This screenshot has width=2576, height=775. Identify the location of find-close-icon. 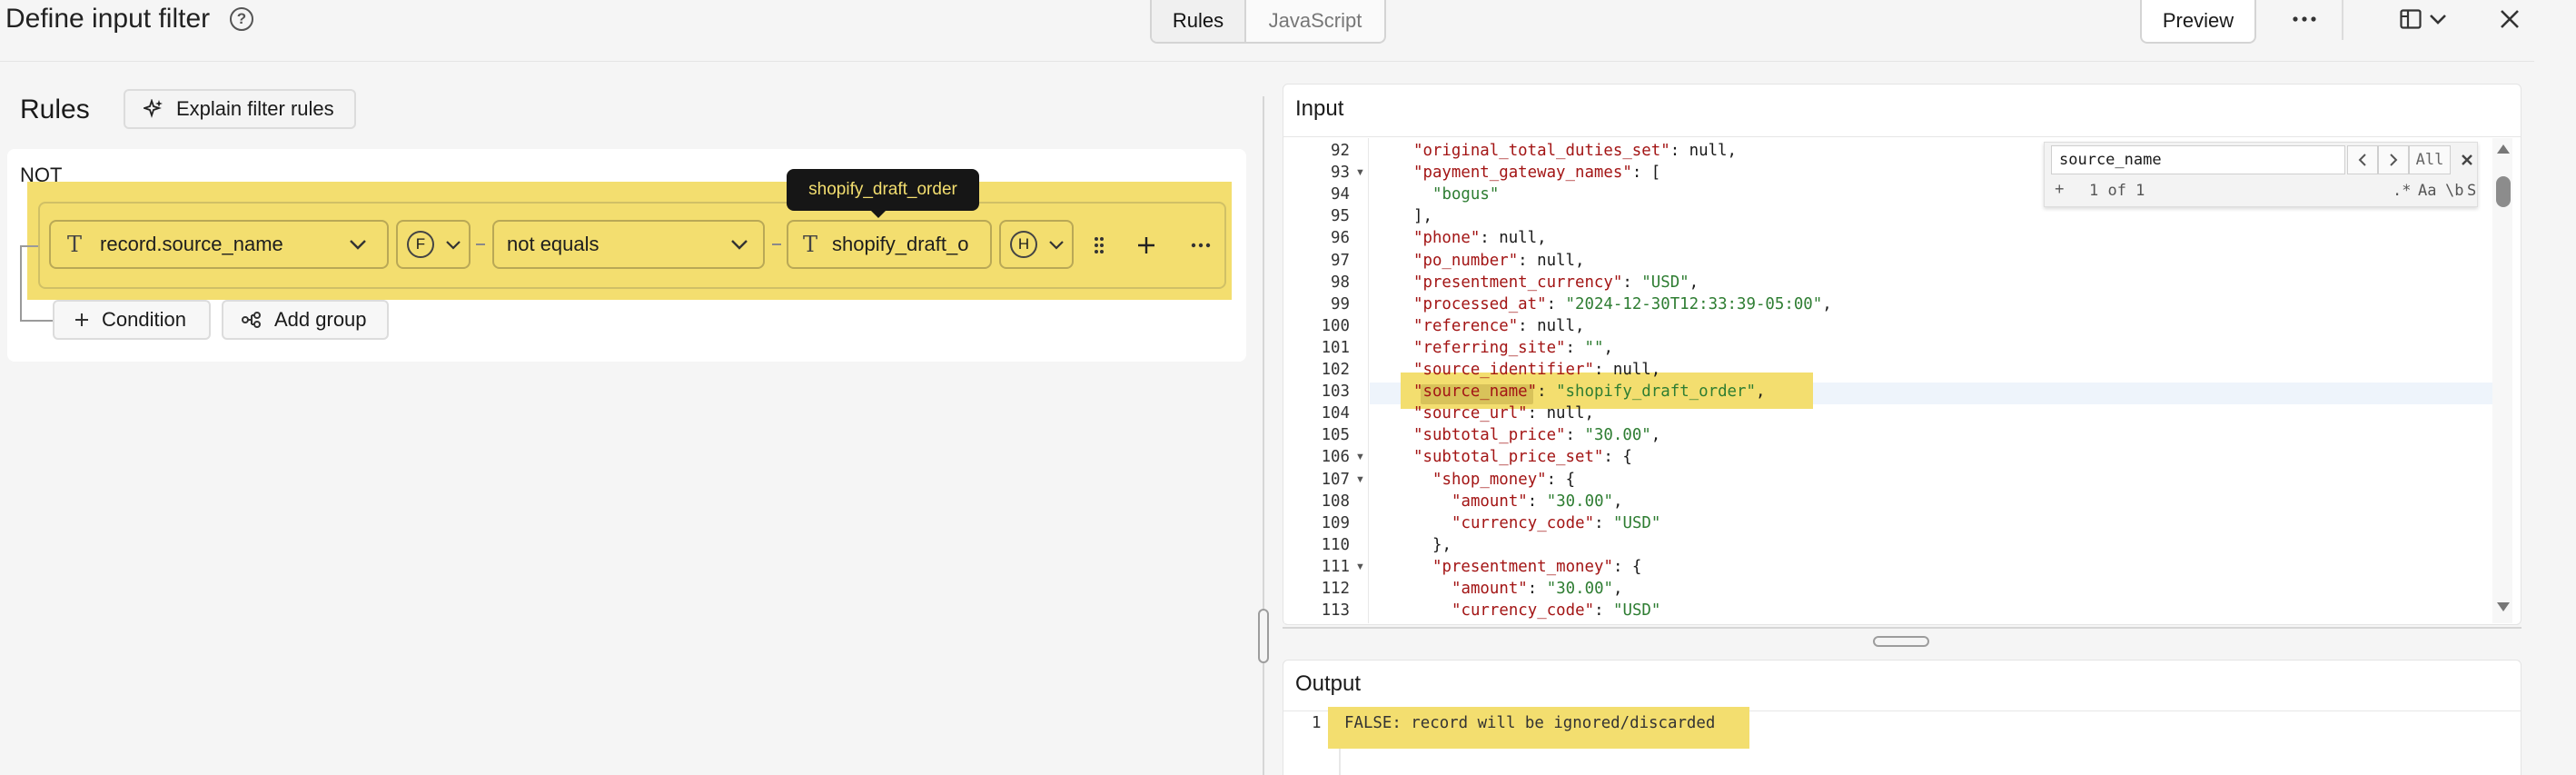
(2467, 160).